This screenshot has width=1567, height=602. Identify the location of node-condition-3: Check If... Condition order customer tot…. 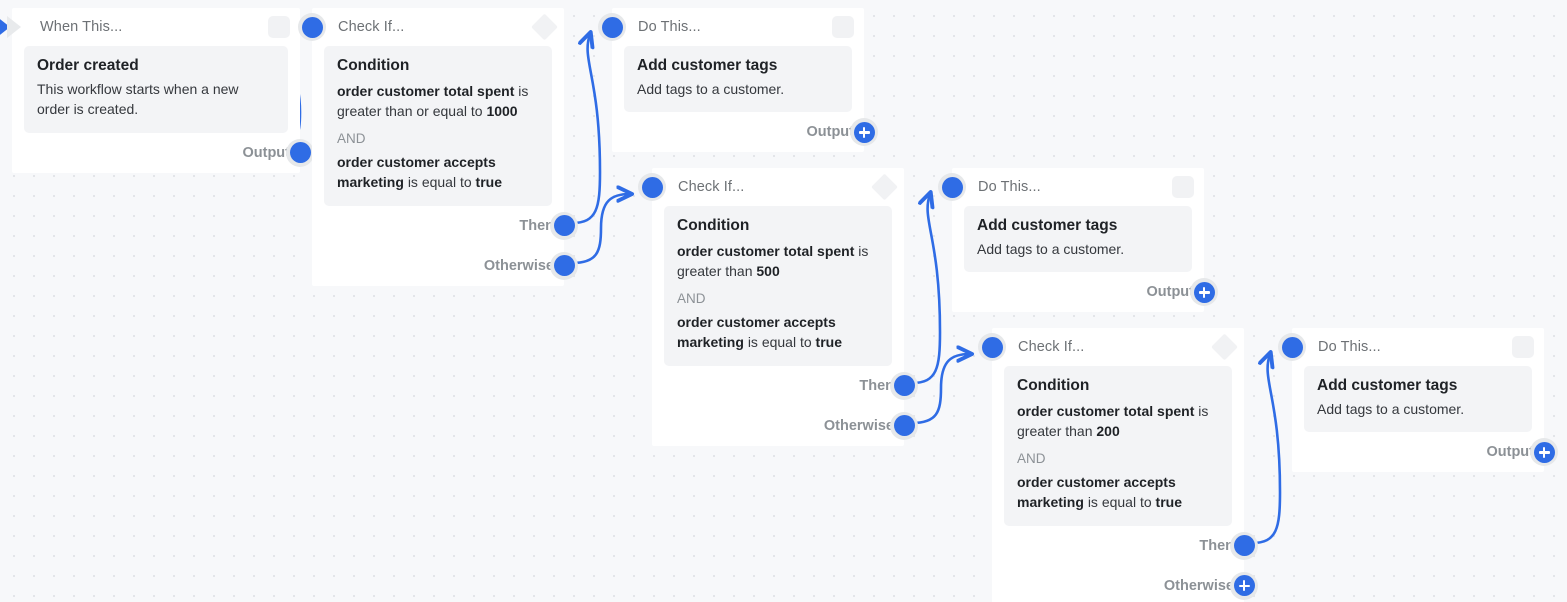
(1118, 465).